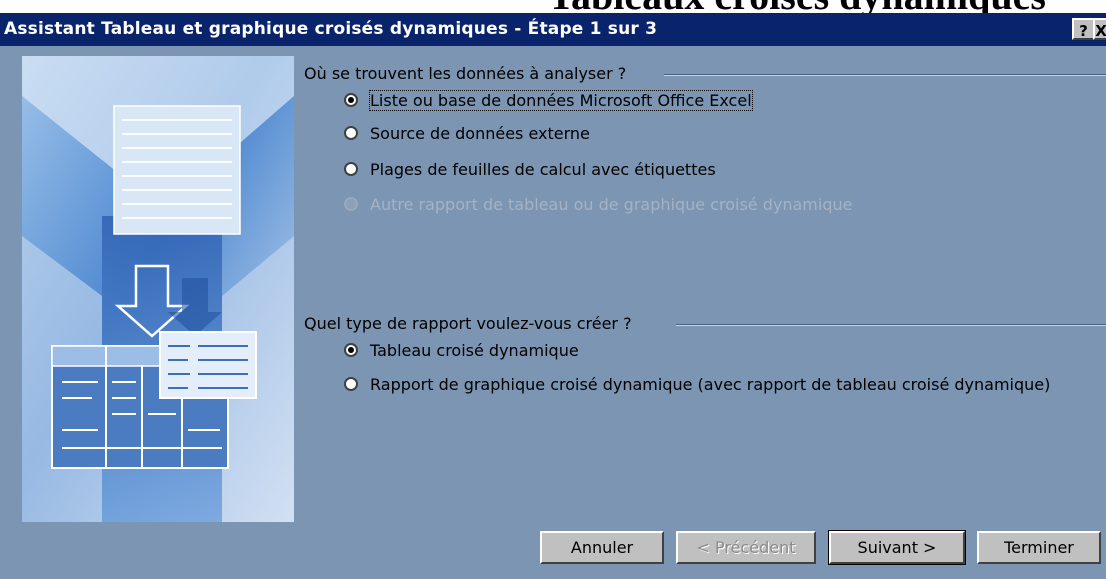 The width and height of the screenshot is (1106, 579). What do you see at coordinates (897, 547) in the screenshot?
I see `next-button: Suivant >` at bounding box center [897, 547].